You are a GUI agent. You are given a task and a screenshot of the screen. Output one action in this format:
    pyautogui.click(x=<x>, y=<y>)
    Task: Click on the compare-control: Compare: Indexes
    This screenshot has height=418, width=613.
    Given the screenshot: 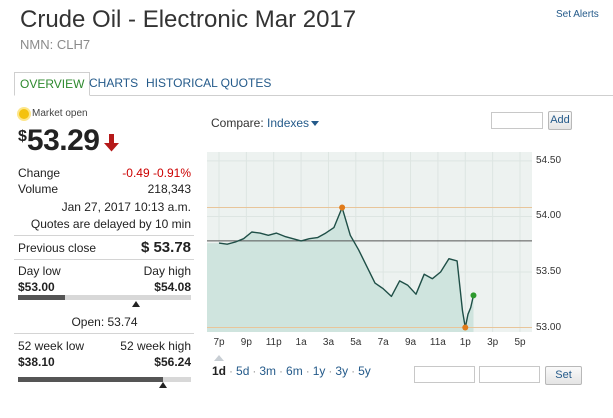 What is the action you would take?
    pyautogui.click(x=265, y=123)
    